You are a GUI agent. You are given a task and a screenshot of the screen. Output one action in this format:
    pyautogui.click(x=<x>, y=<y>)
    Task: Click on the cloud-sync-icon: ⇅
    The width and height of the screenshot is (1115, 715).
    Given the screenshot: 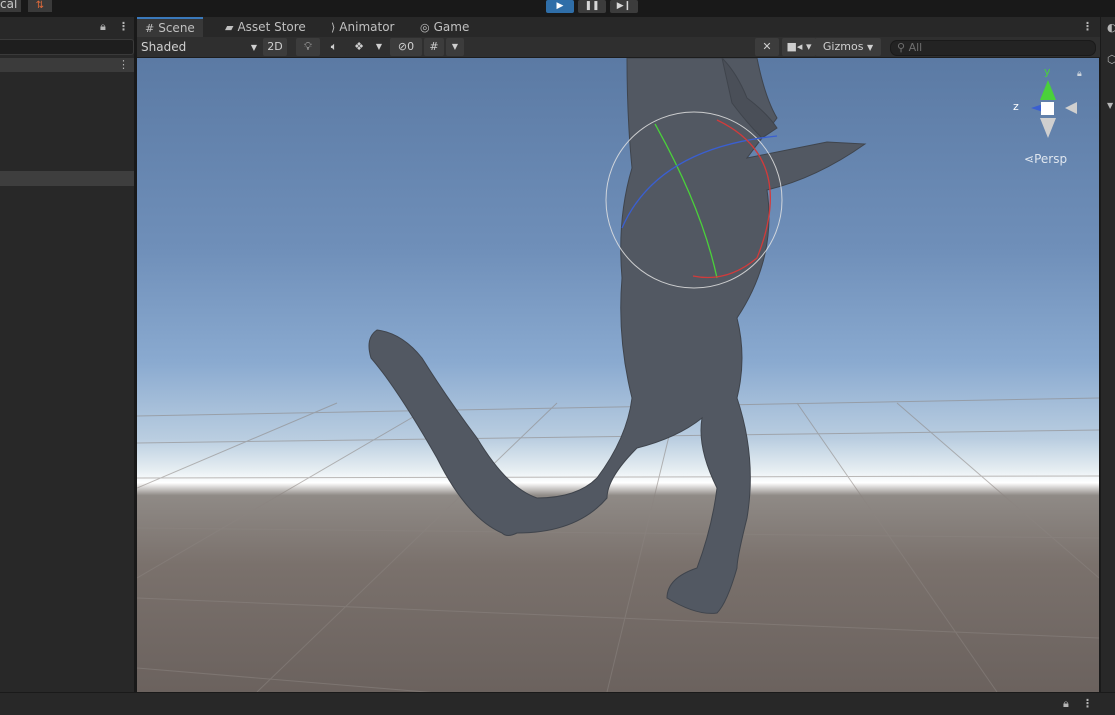 What is the action you would take?
    pyautogui.click(x=40, y=6)
    